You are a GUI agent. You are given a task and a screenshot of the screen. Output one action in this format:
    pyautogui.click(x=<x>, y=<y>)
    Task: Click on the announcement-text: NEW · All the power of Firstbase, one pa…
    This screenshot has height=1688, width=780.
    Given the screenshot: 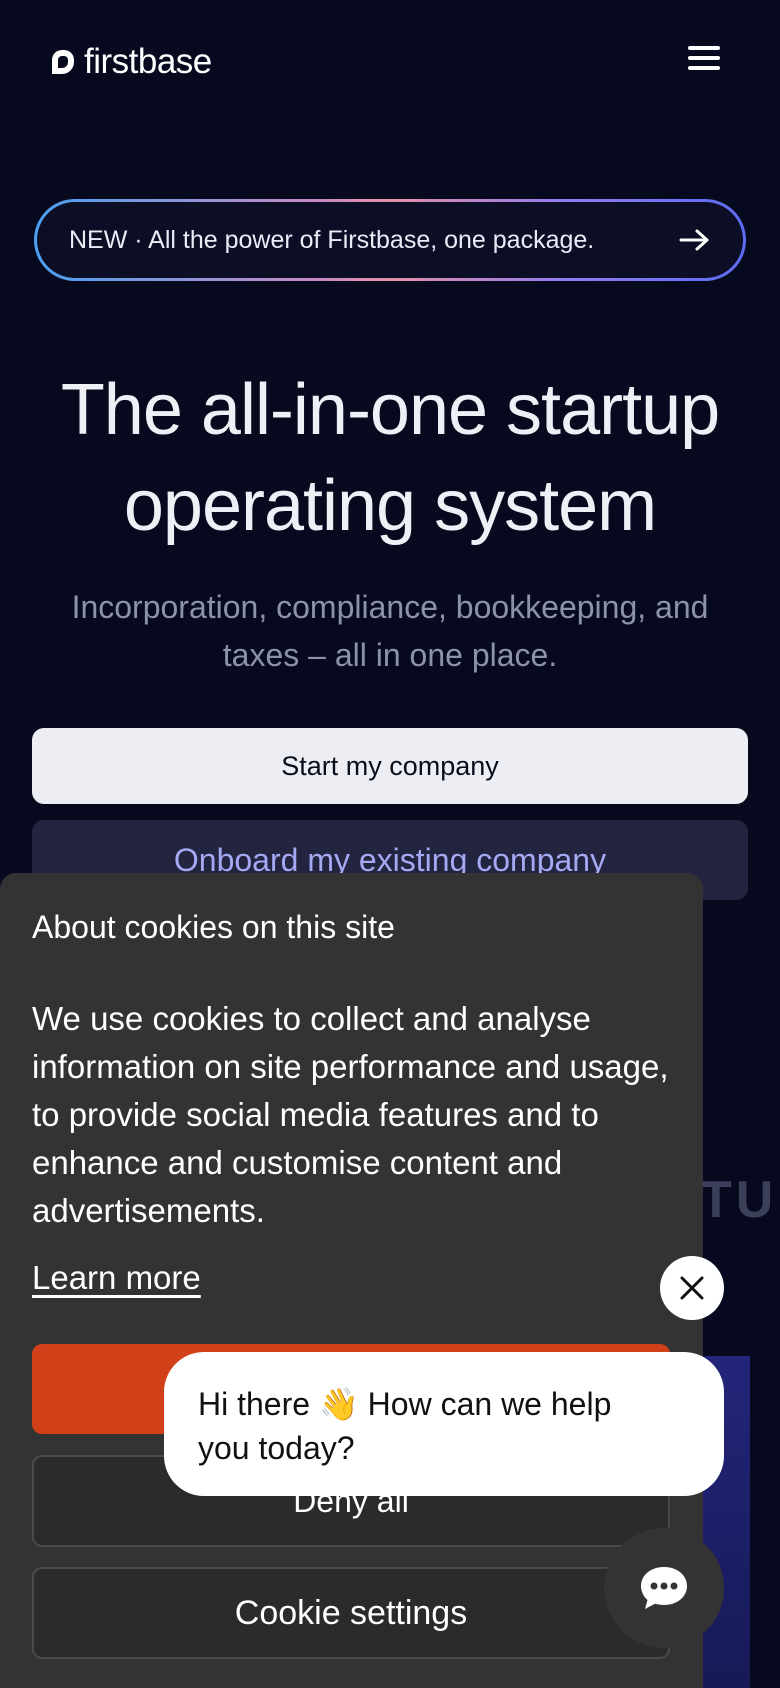 What is the action you would take?
    pyautogui.click(x=332, y=239)
    